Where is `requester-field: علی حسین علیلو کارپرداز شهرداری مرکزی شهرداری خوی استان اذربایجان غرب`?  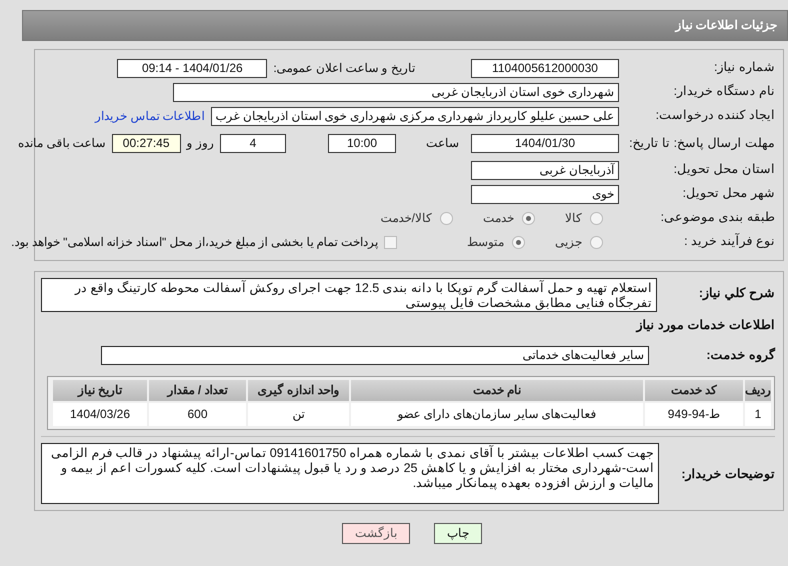
requester-field: علی حسین علیلو کارپرداز شهرداری مرکزی شهرداری خوی استان اذربایجان غرب is located at coordinates (414, 116).